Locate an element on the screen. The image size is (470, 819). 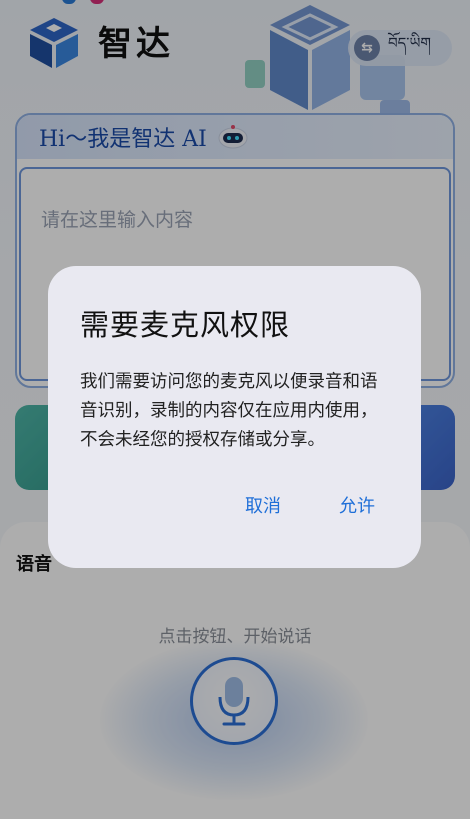
allow-button: 允许 is located at coordinates (357, 505).